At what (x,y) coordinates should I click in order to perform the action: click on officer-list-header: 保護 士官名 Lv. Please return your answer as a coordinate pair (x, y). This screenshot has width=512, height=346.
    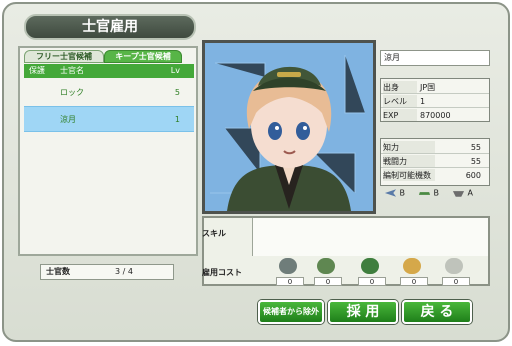
    Looking at the image, I should click on (109, 71).